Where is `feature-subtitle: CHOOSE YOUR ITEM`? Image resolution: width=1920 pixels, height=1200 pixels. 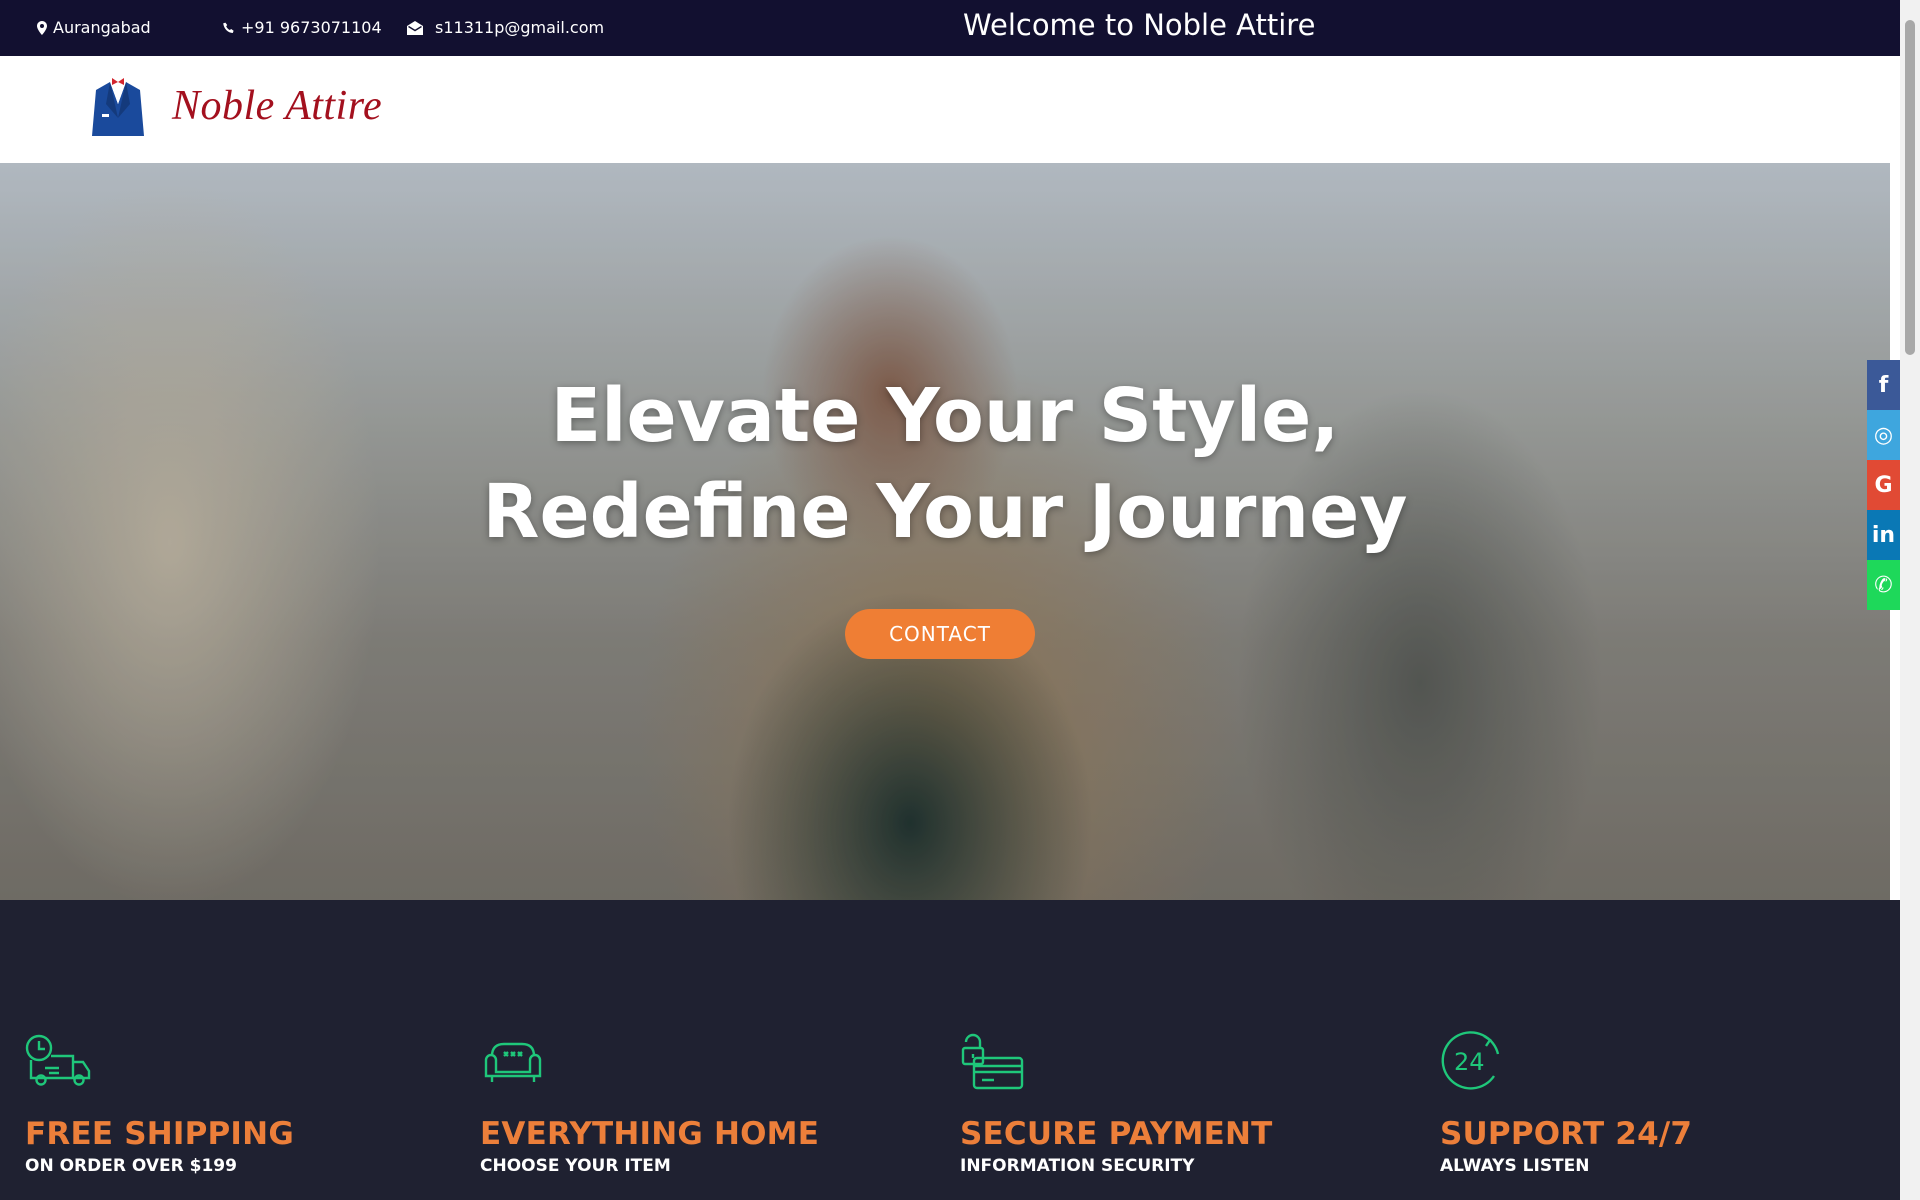 feature-subtitle: CHOOSE YOUR ITEM is located at coordinates (575, 1166).